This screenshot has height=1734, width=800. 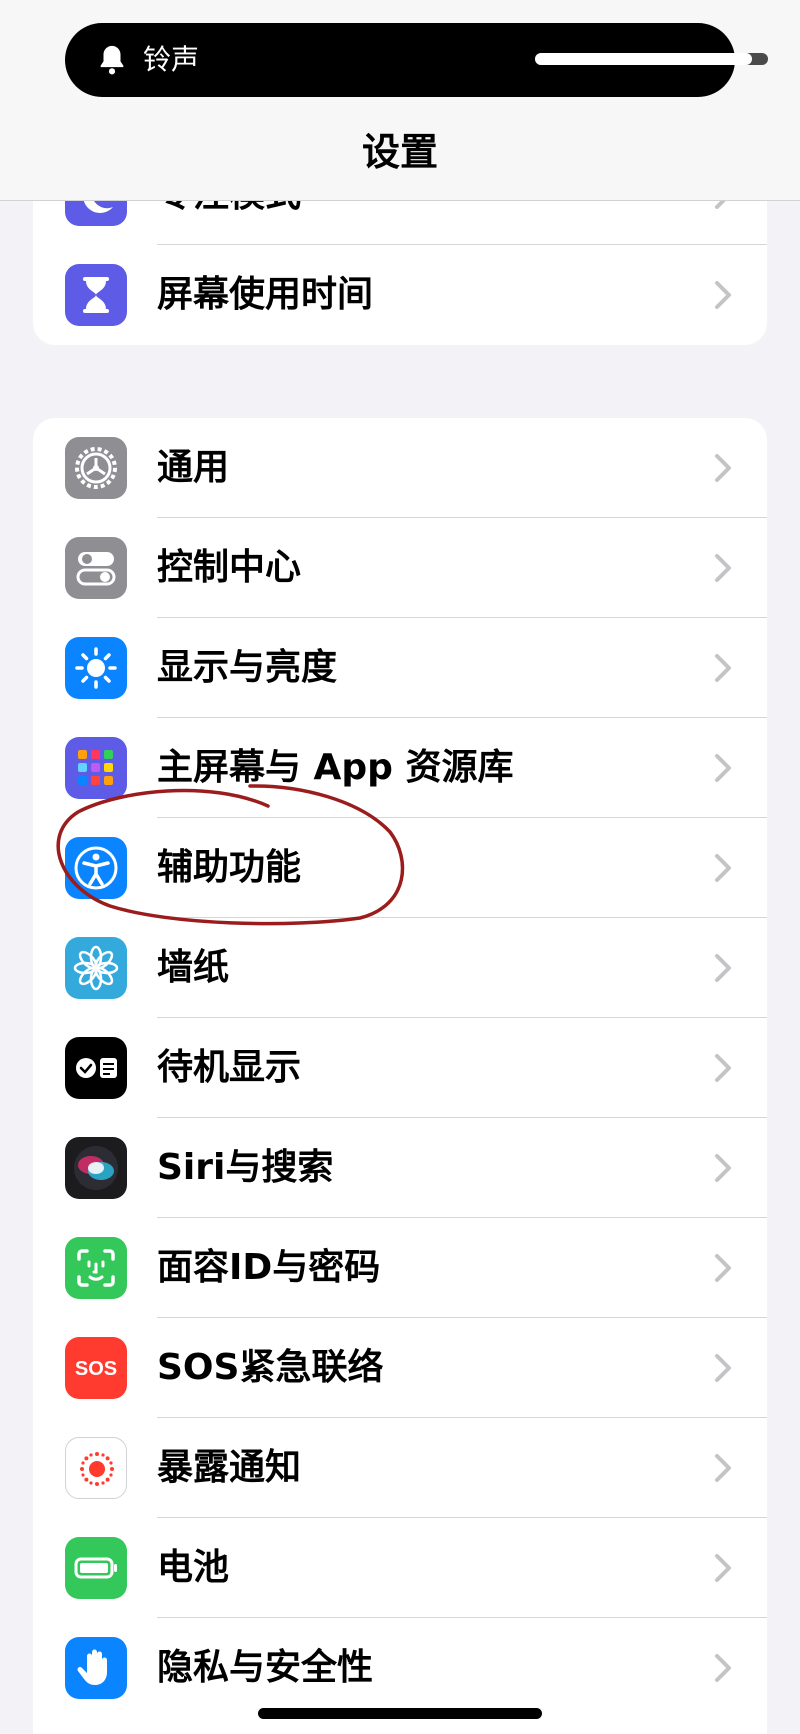 I want to click on settings-item-label: 电池, so click(x=193, y=1567).